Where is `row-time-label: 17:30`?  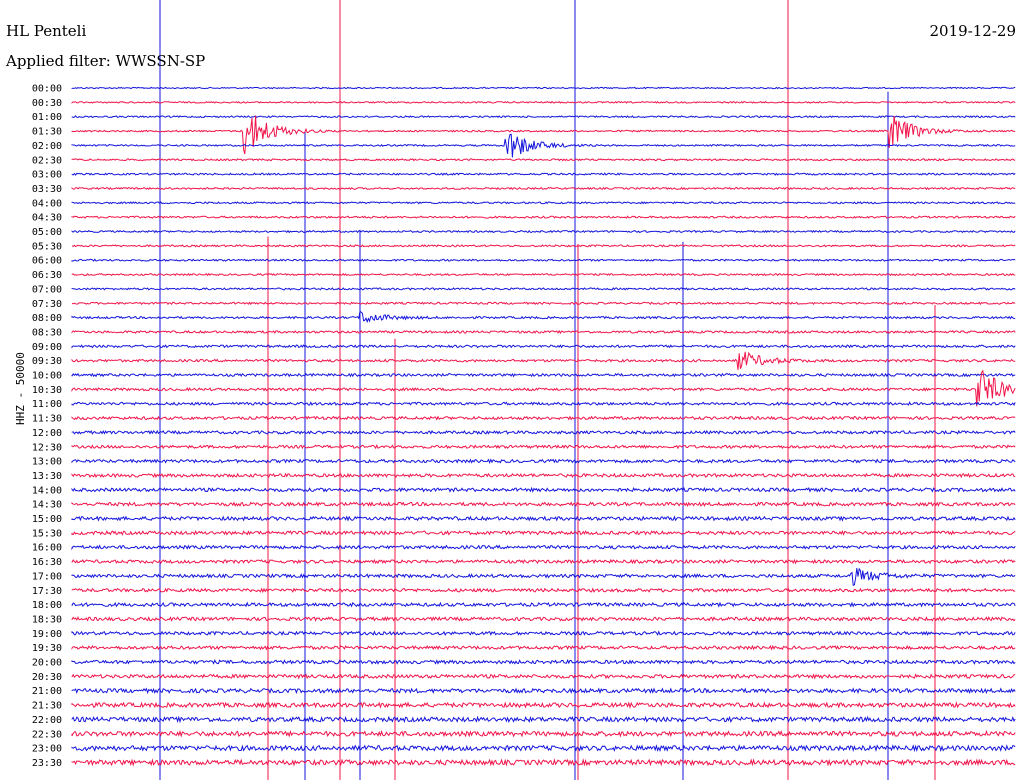 row-time-label: 17:30 is located at coordinates (47, 591).